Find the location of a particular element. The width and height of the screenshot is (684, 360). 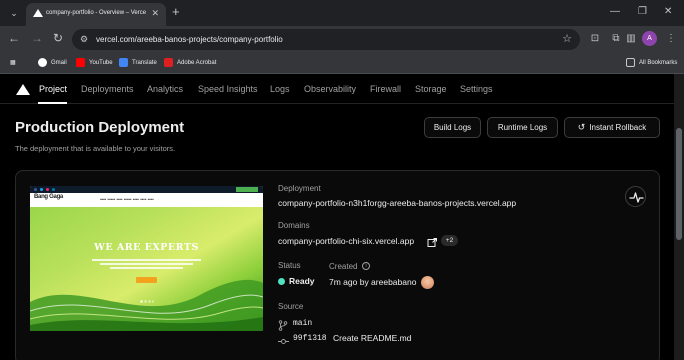

page-title: Production Deployment is located at coordinates (100, 127).